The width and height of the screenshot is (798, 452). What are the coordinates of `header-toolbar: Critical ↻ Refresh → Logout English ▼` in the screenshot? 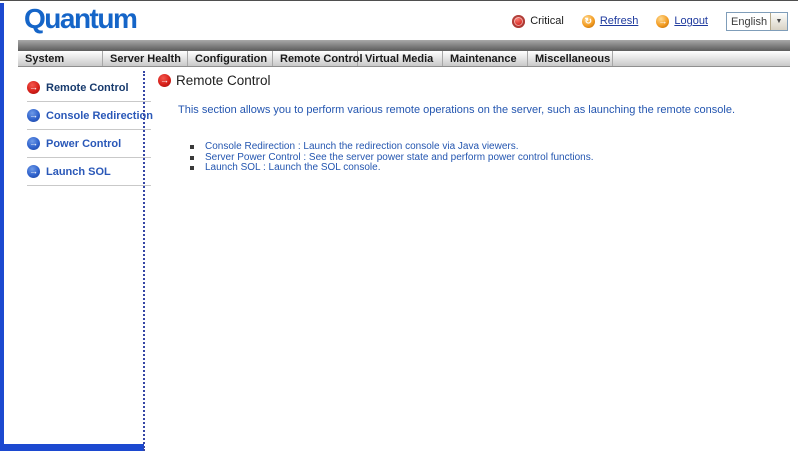 It's located at (650, 21).